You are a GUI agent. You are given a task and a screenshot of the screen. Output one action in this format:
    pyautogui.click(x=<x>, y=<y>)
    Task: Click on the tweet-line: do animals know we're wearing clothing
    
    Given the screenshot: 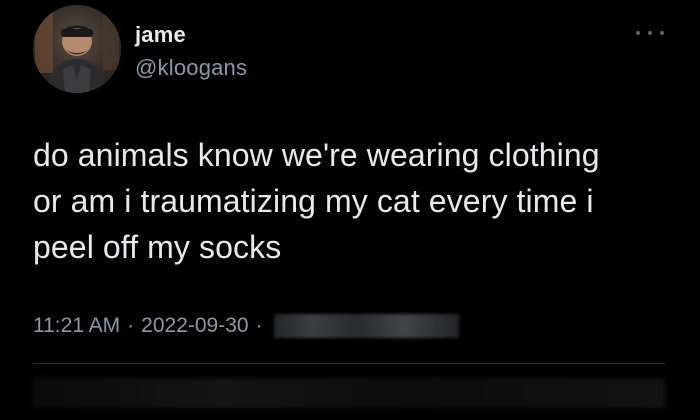 What is the action you would take?
    pyautogui.click(x=316, y=155)
    